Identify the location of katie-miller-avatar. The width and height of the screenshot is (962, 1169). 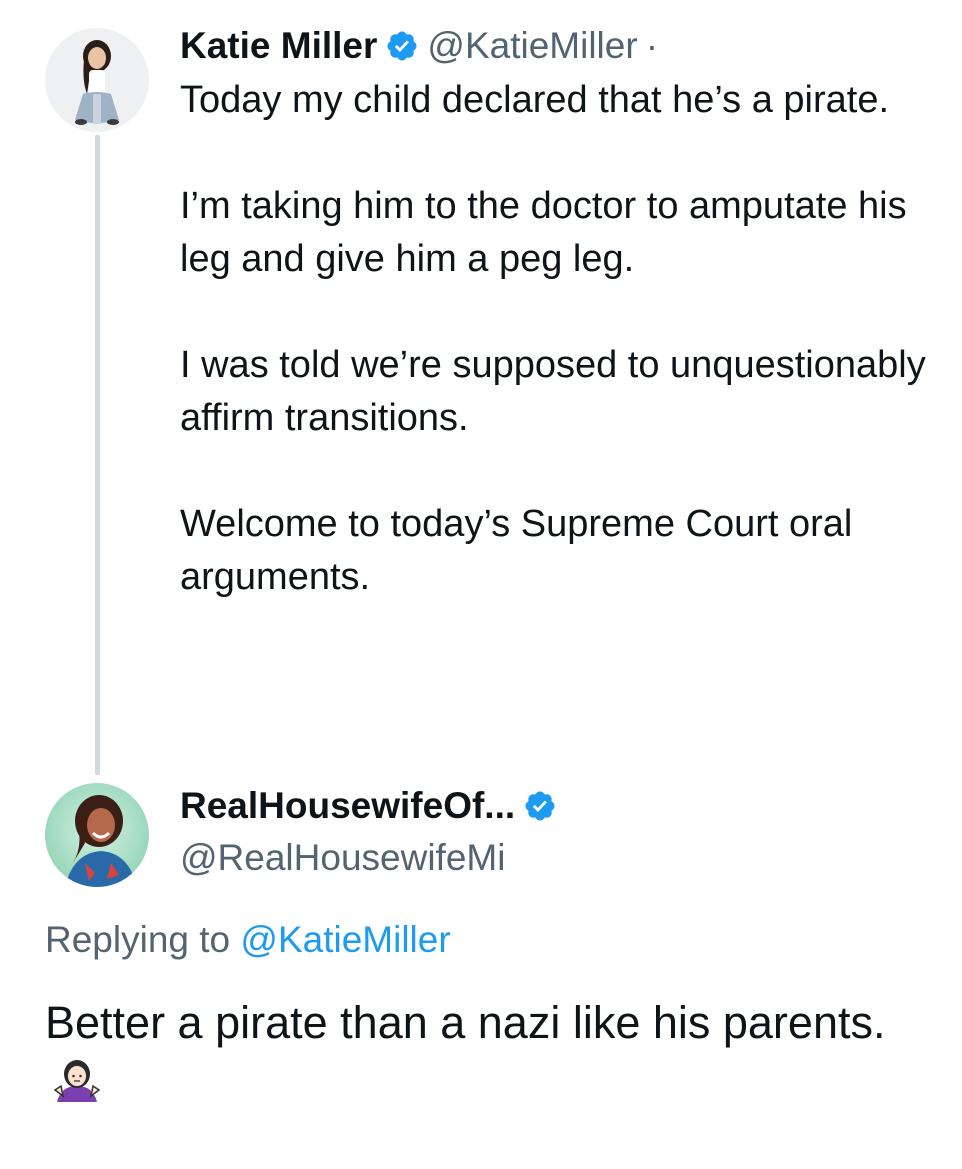
(97, 80).